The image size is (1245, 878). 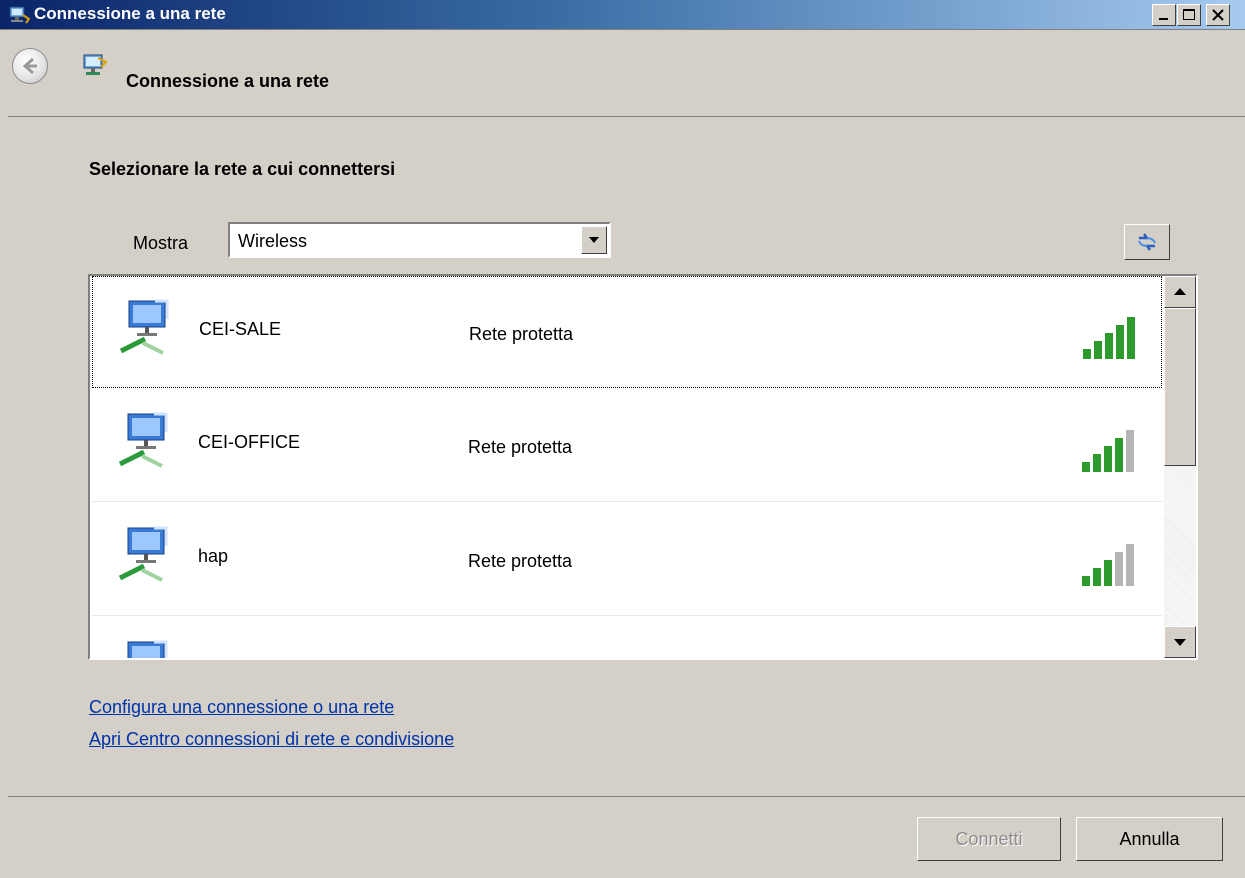 I want to click on network-row: CEI-OFFICE Rete protetta, so click(x=627, y=446).